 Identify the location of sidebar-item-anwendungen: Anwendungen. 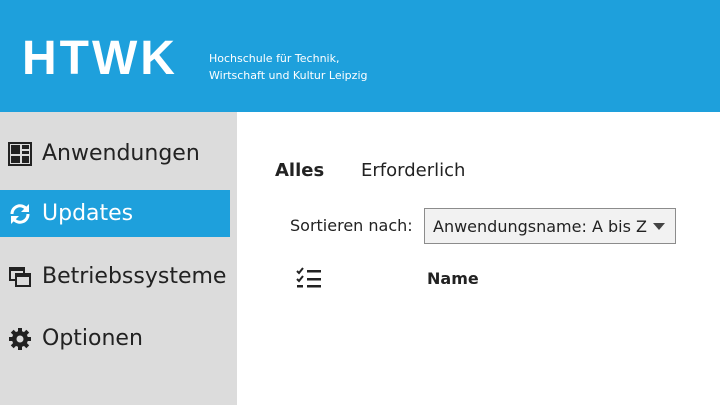
(115, 153).